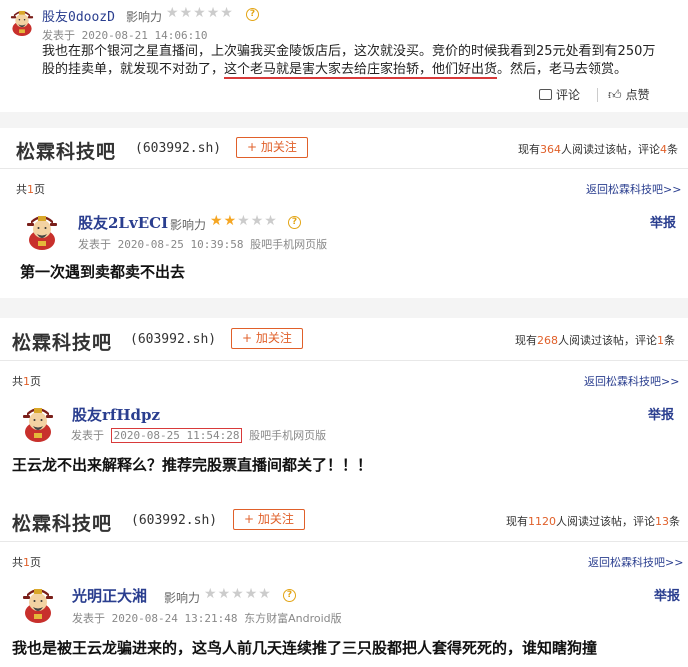 The width and height of the screenshot is (688, 667). Describe the element at coordinates (78, 15) in the screenshot. I see `username-link: 股友0doozD` at that location.